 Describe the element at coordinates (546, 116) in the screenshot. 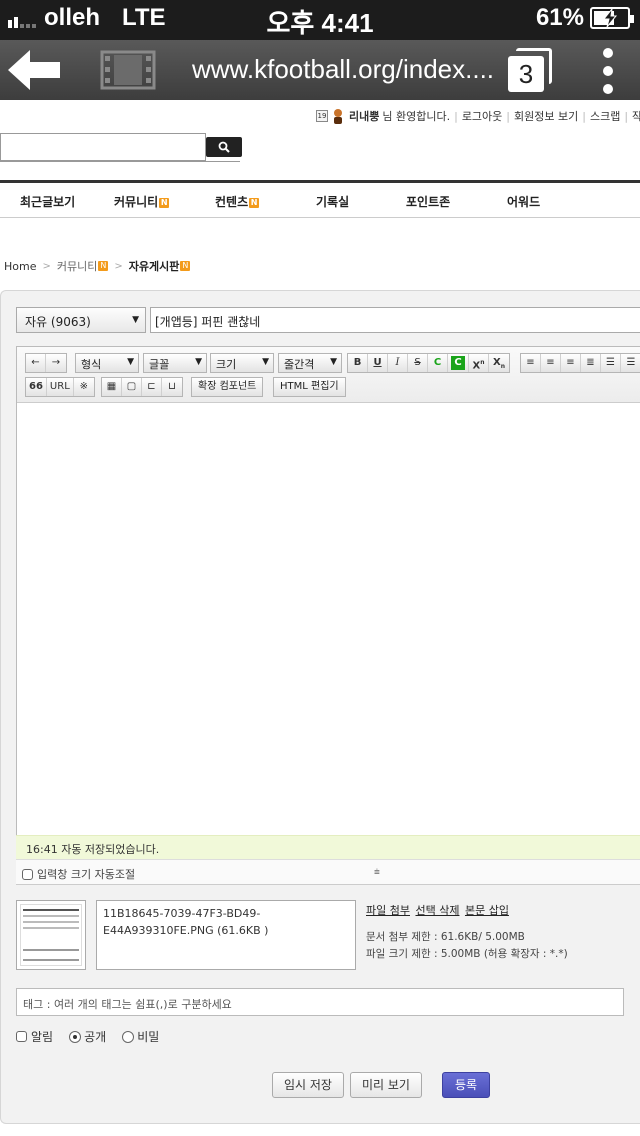

I see `profile-link: 회원정보 보기` at that location.